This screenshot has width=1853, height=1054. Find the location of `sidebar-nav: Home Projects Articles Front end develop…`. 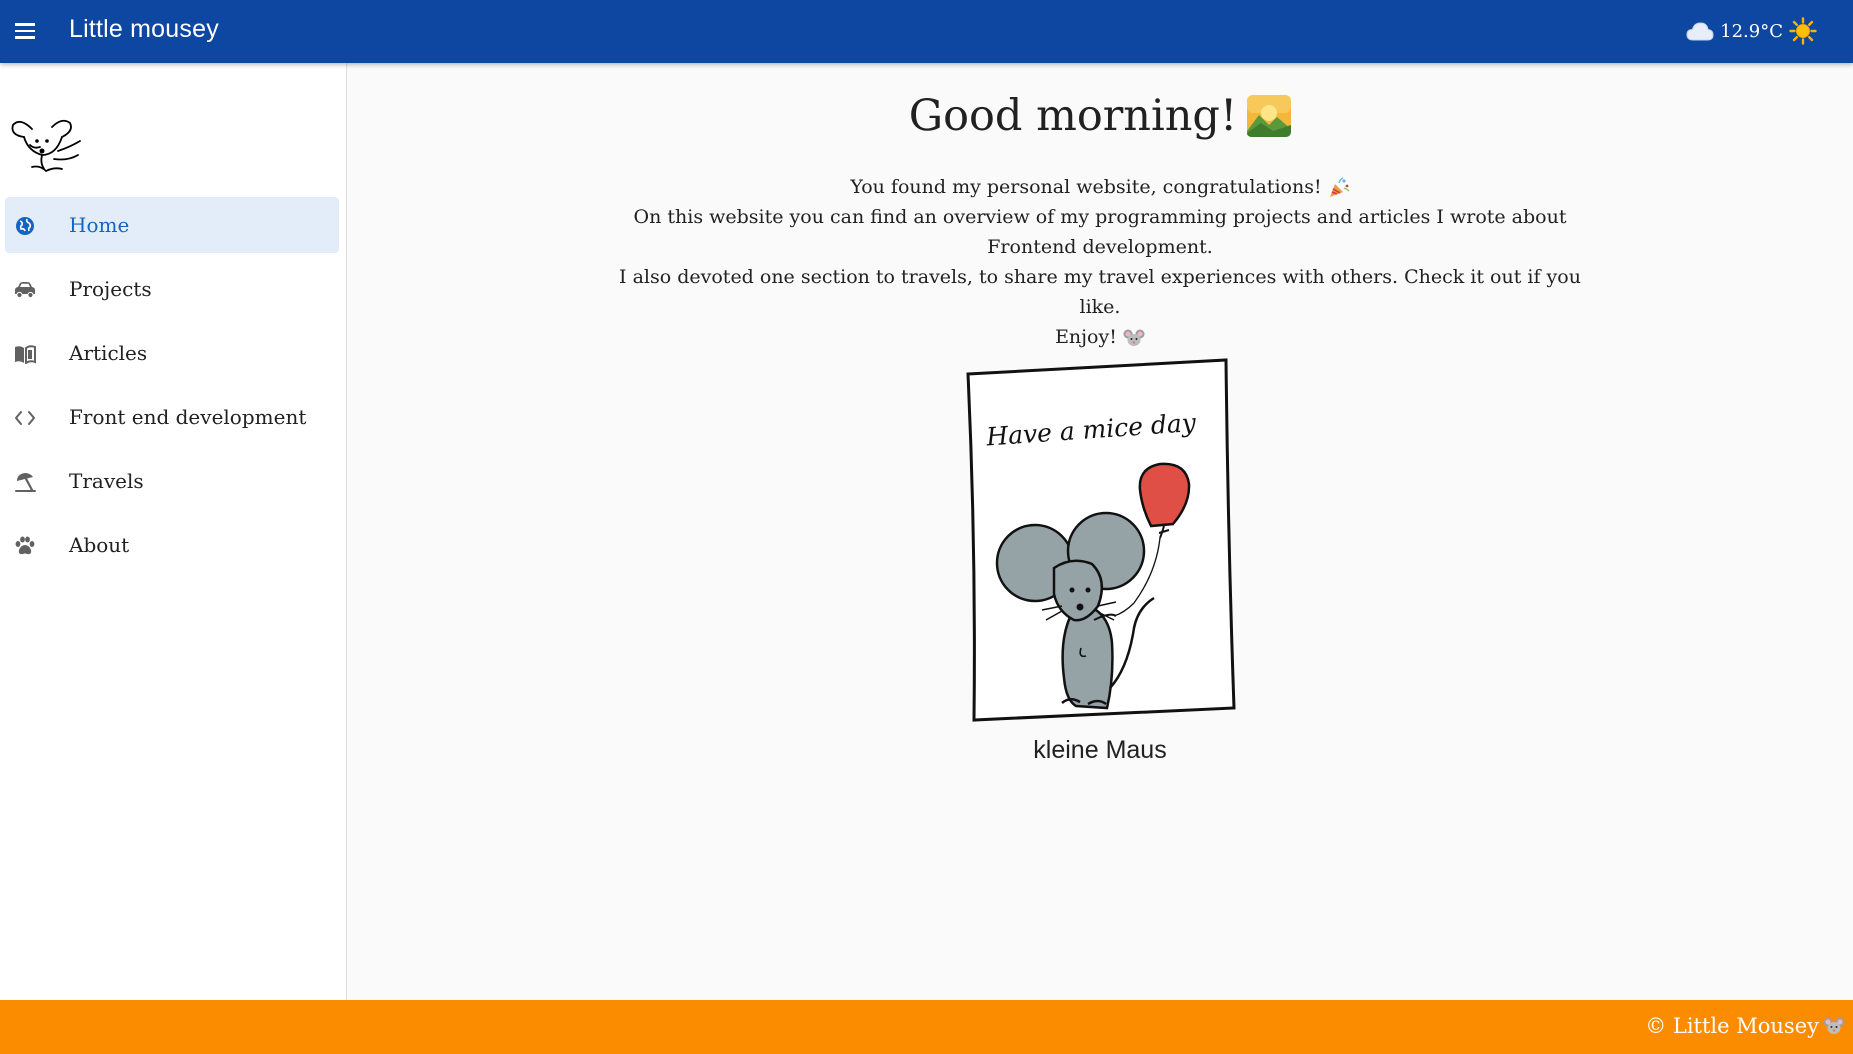

sidebar-nav: Home Projects Articles Front end develop… is located at coordinates (172, 389).